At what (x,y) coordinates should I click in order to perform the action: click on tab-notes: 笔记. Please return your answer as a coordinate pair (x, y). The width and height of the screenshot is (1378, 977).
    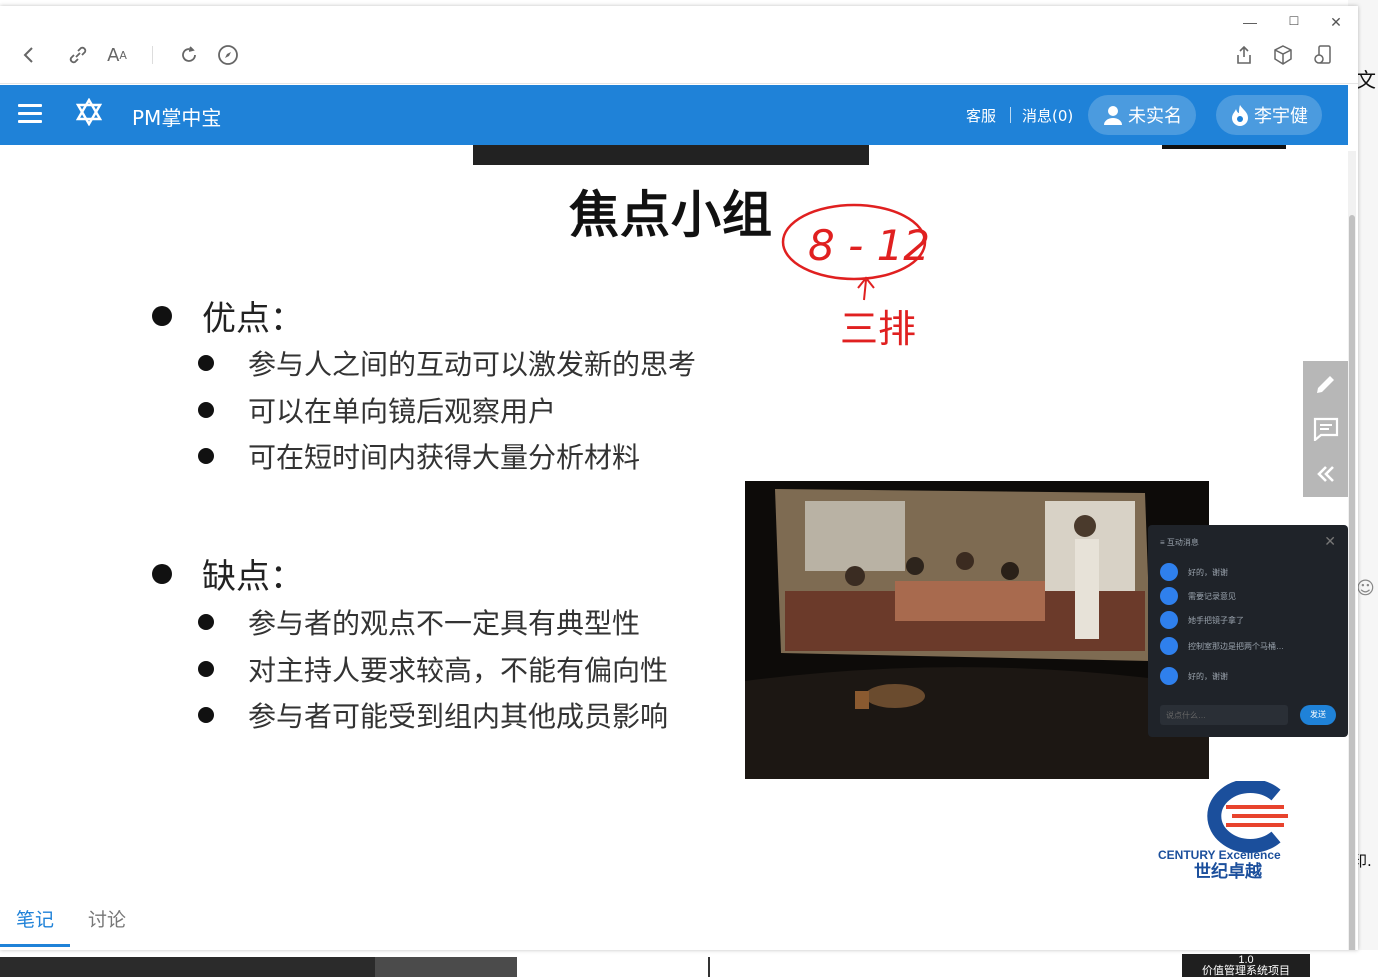
    Looking at the image, I should click on (35, 922).